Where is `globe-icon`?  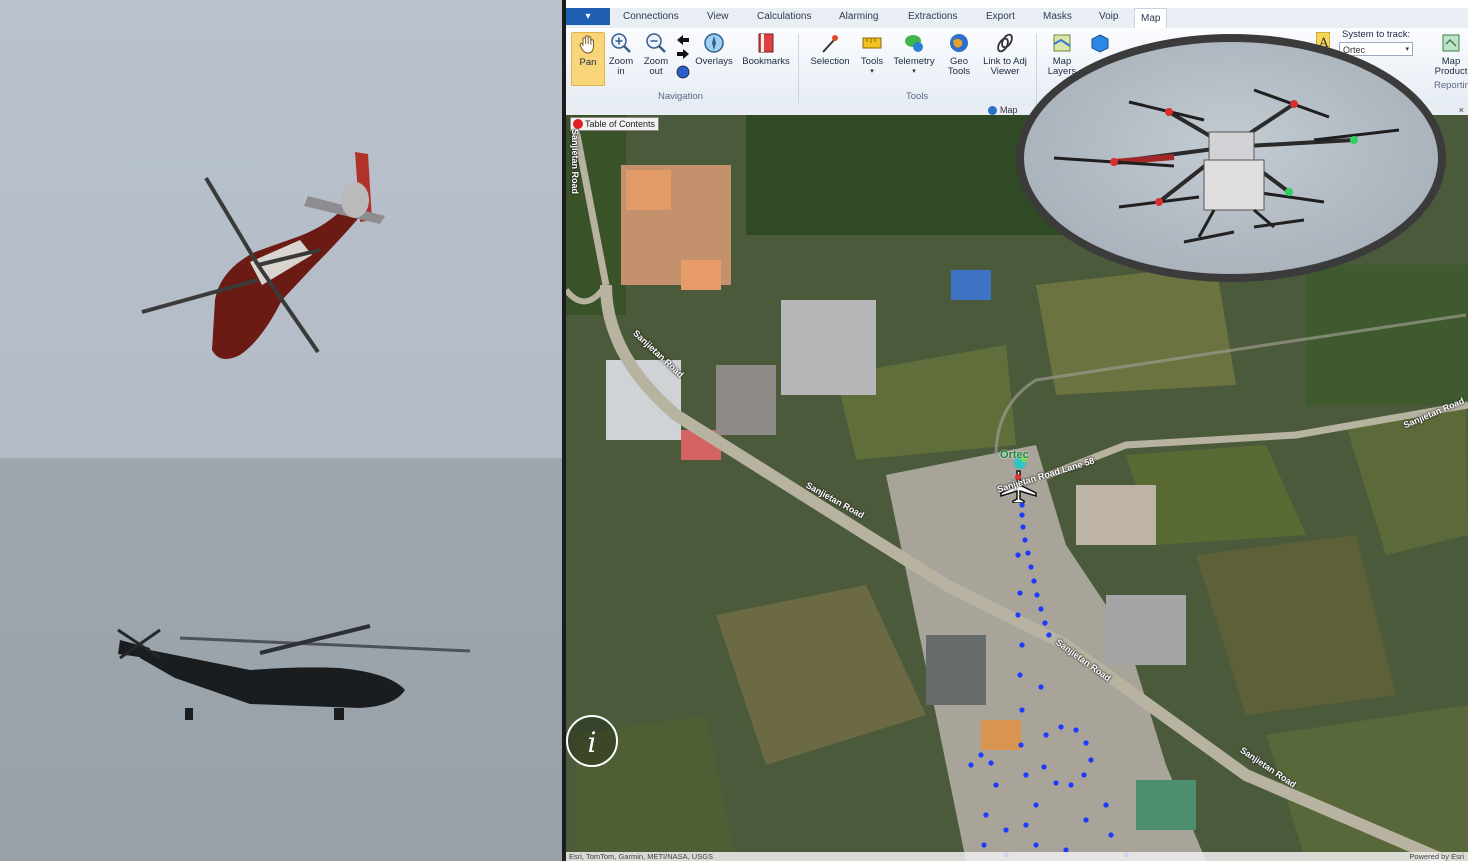
globe-icon is located at coordinates (959, 43).